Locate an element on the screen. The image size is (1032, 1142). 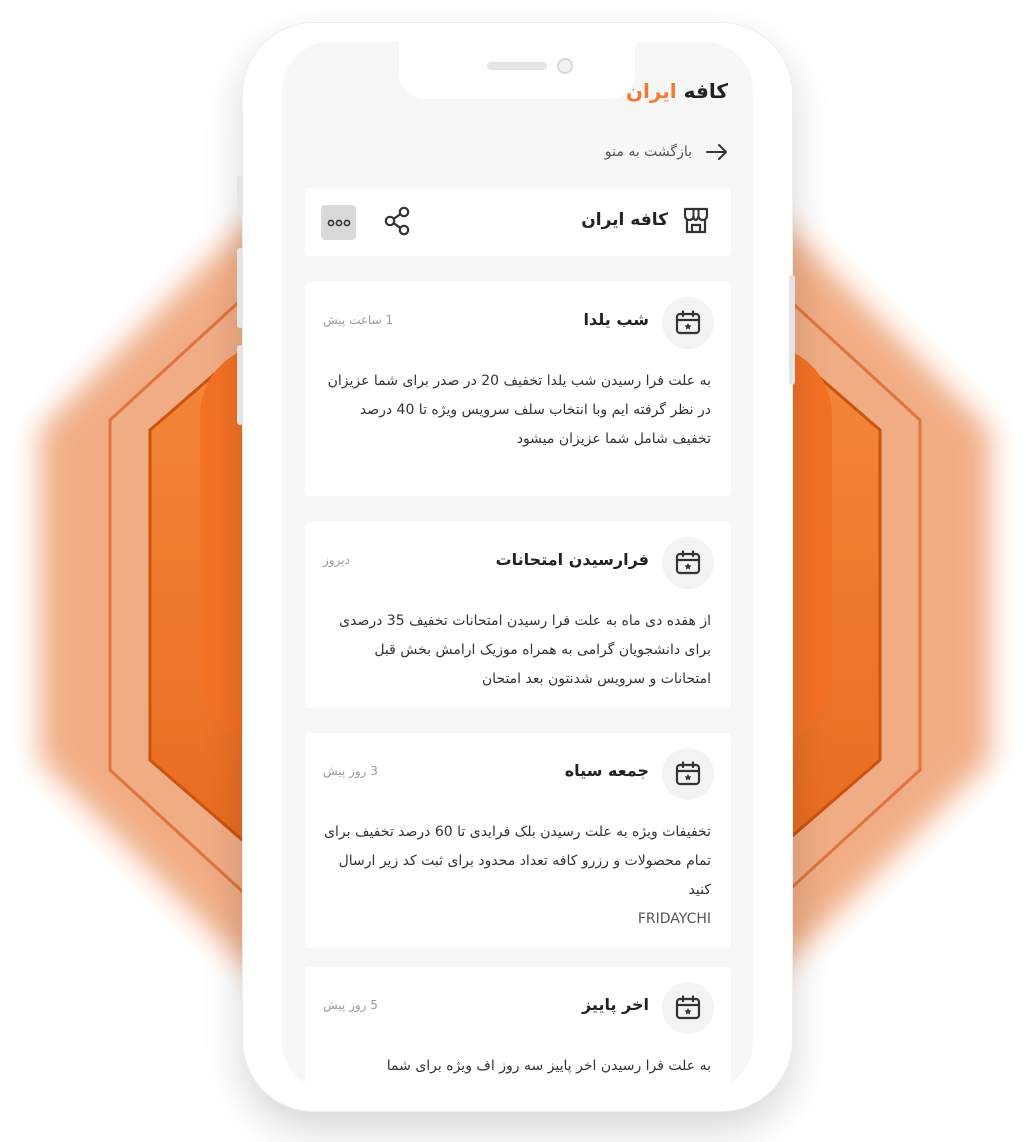
more-options-button is located at coordinates (338, 222).